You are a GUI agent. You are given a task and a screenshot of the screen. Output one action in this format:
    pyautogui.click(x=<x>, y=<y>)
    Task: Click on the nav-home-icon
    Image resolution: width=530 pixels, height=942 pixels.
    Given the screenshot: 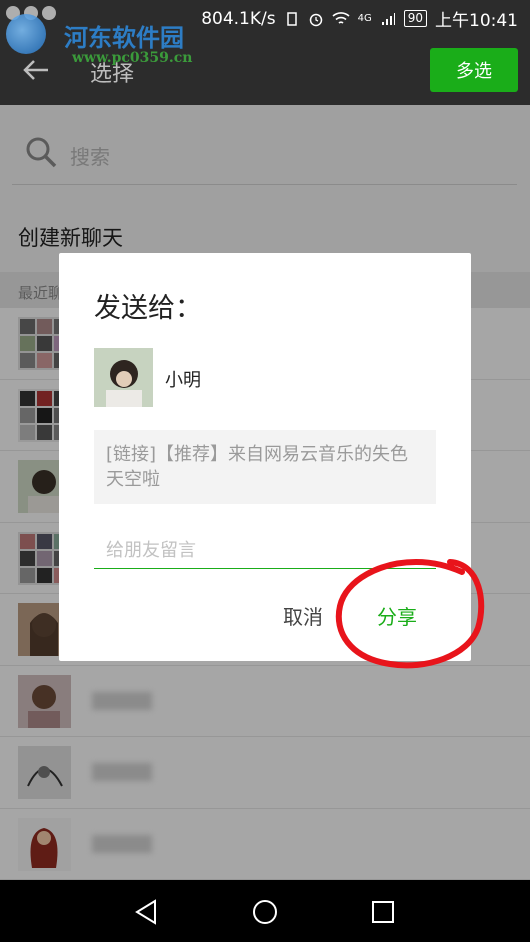 What is the action you would take?
    pyautogui.click(x=265, y=912)
    